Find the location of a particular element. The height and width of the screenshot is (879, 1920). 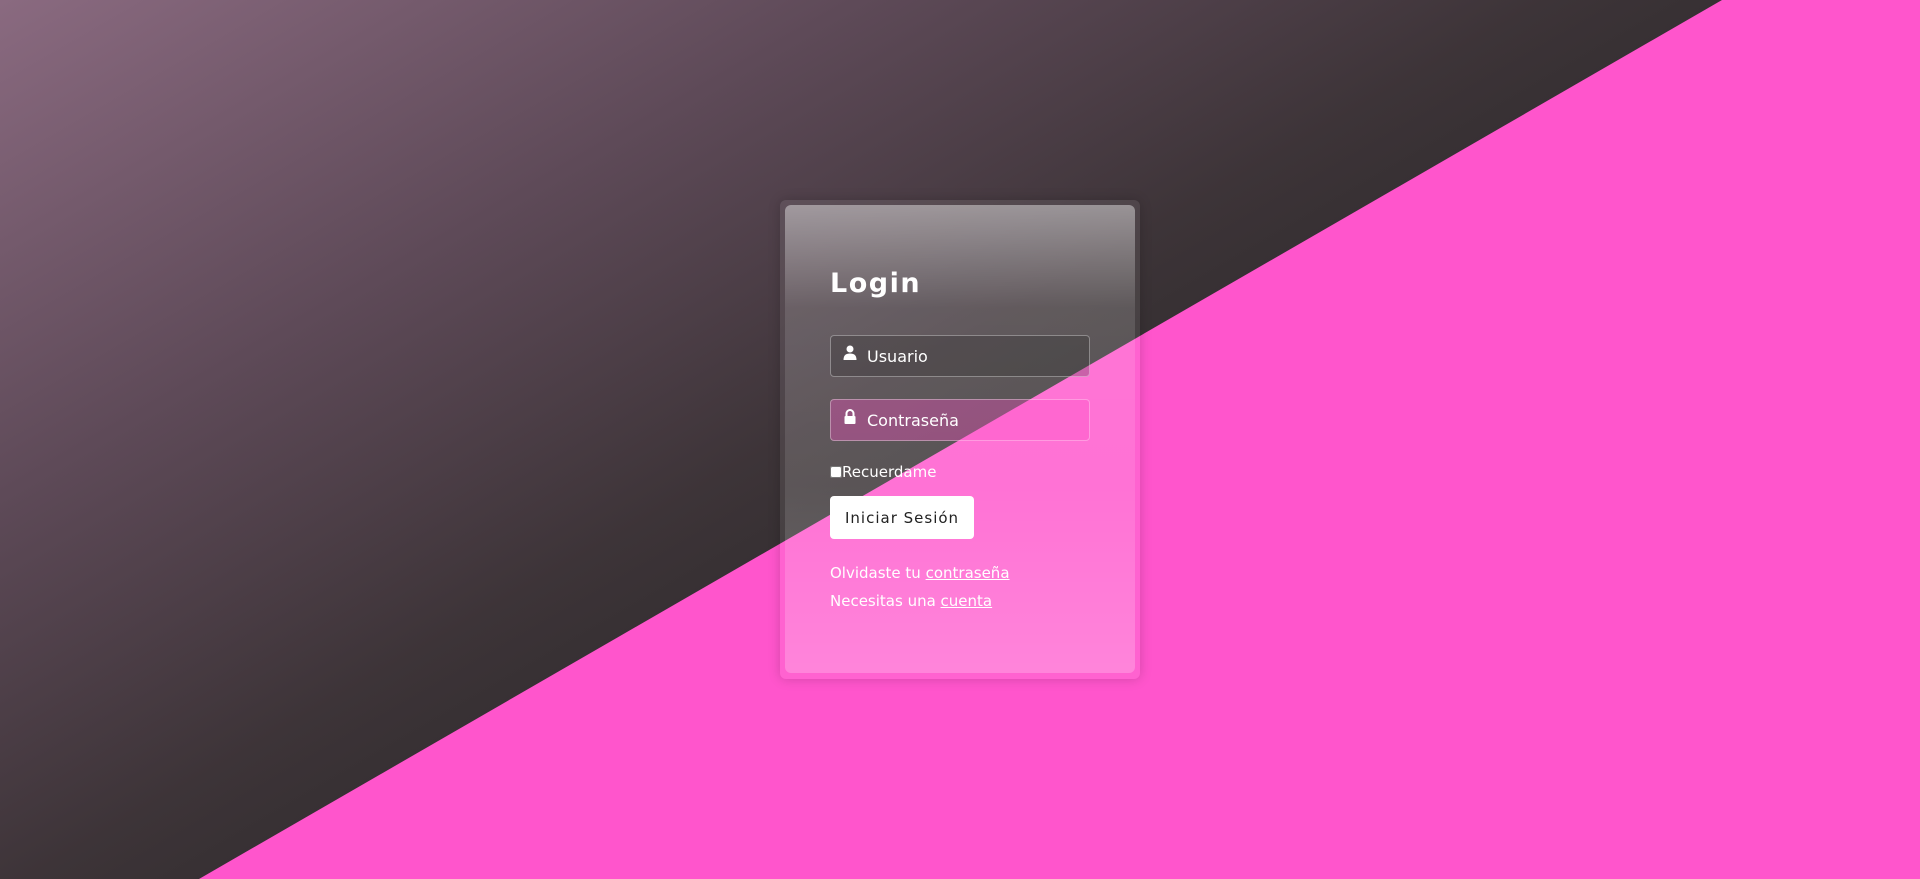

login-title: Login is located at coordinates (876, 283).